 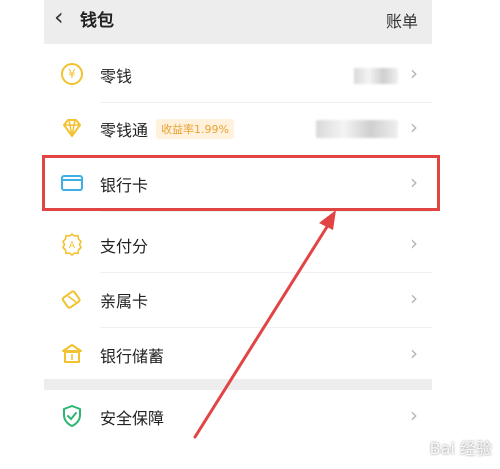 I want to click on diamond-icon, so click(x=72, y=128).